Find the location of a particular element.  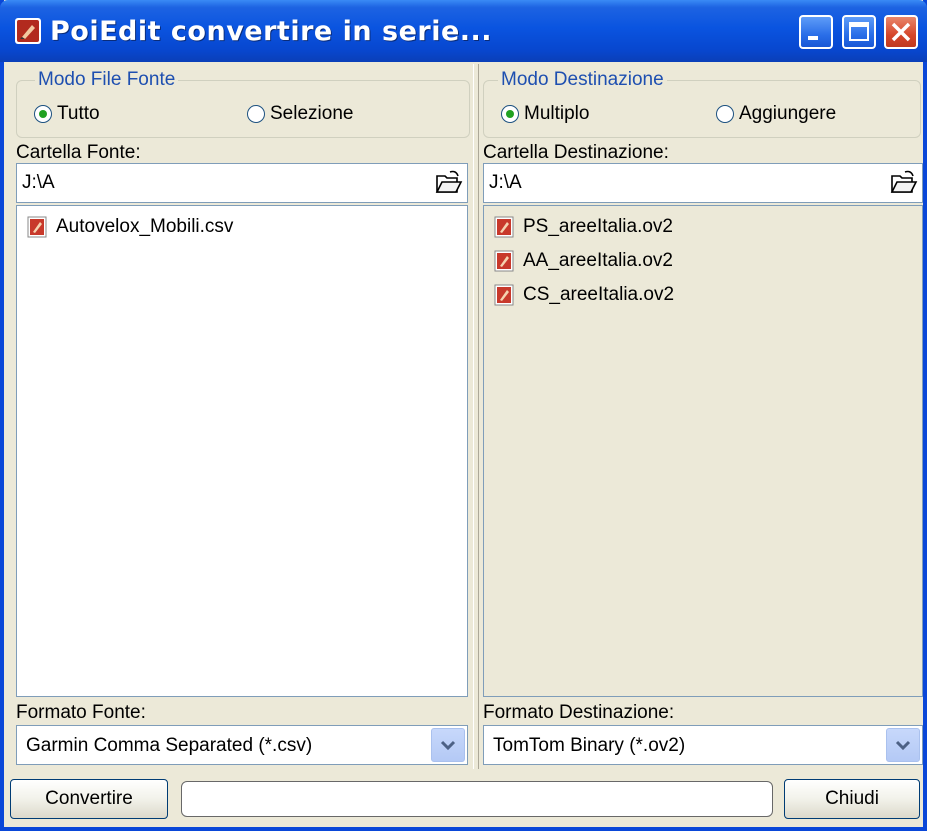

destination-format-dropdown-button is located at coordinates (903, 745).